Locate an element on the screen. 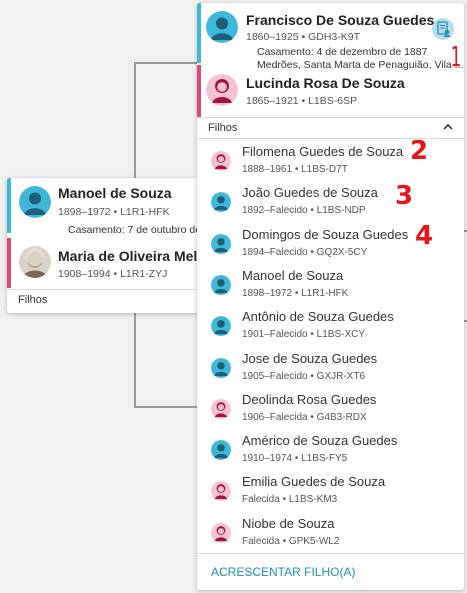 The width and height of the screenshot is (467, 593). child-meta: 1910–1974 • L1BS-FY5 is located at coordinates (295, 459).